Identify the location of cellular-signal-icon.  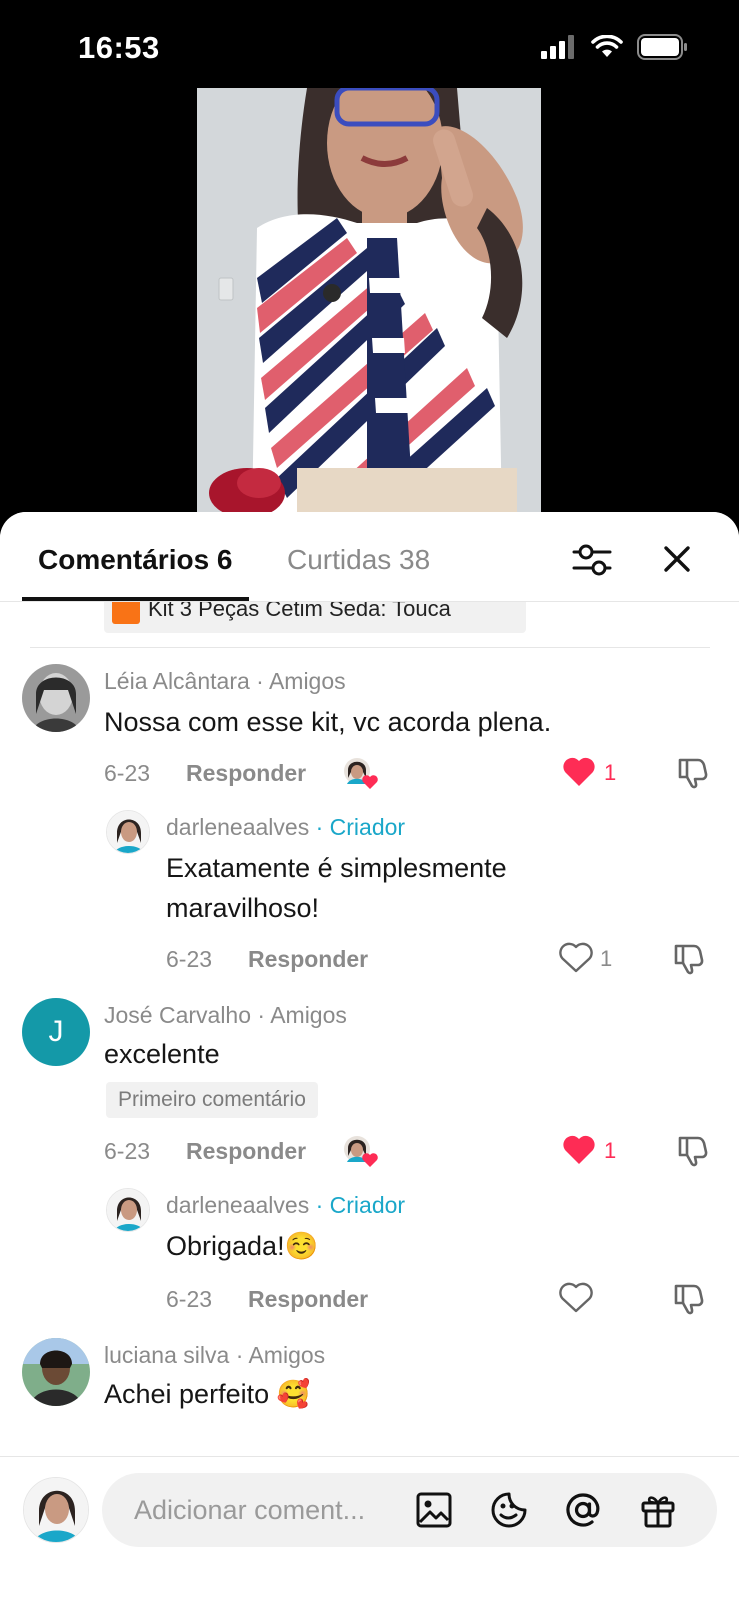
(557, 47).